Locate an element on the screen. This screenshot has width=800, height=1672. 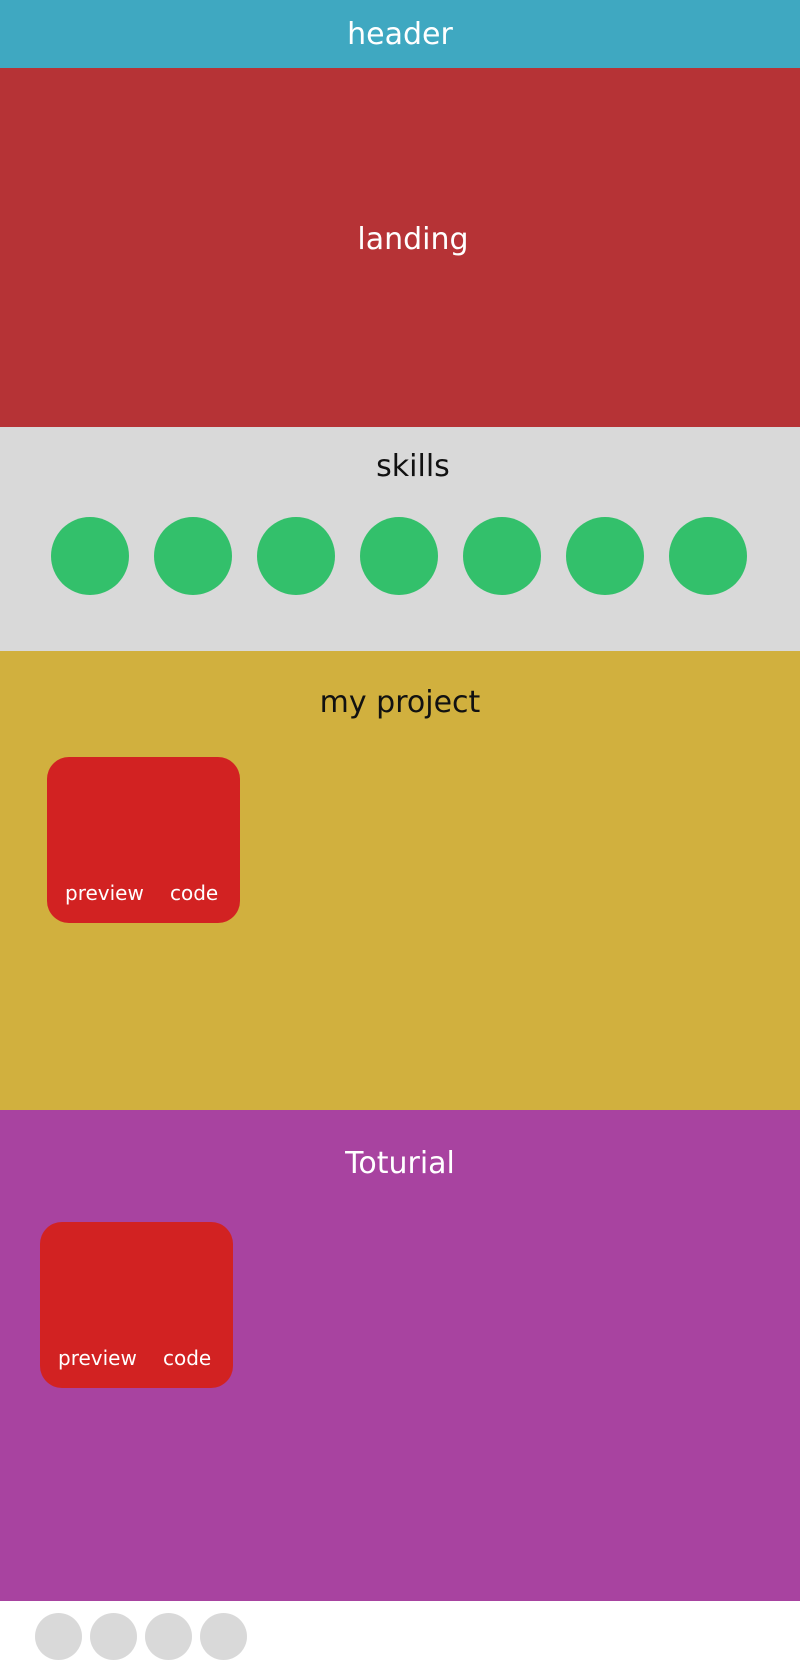
skills-section: skills is located at coordinates (400, 539).